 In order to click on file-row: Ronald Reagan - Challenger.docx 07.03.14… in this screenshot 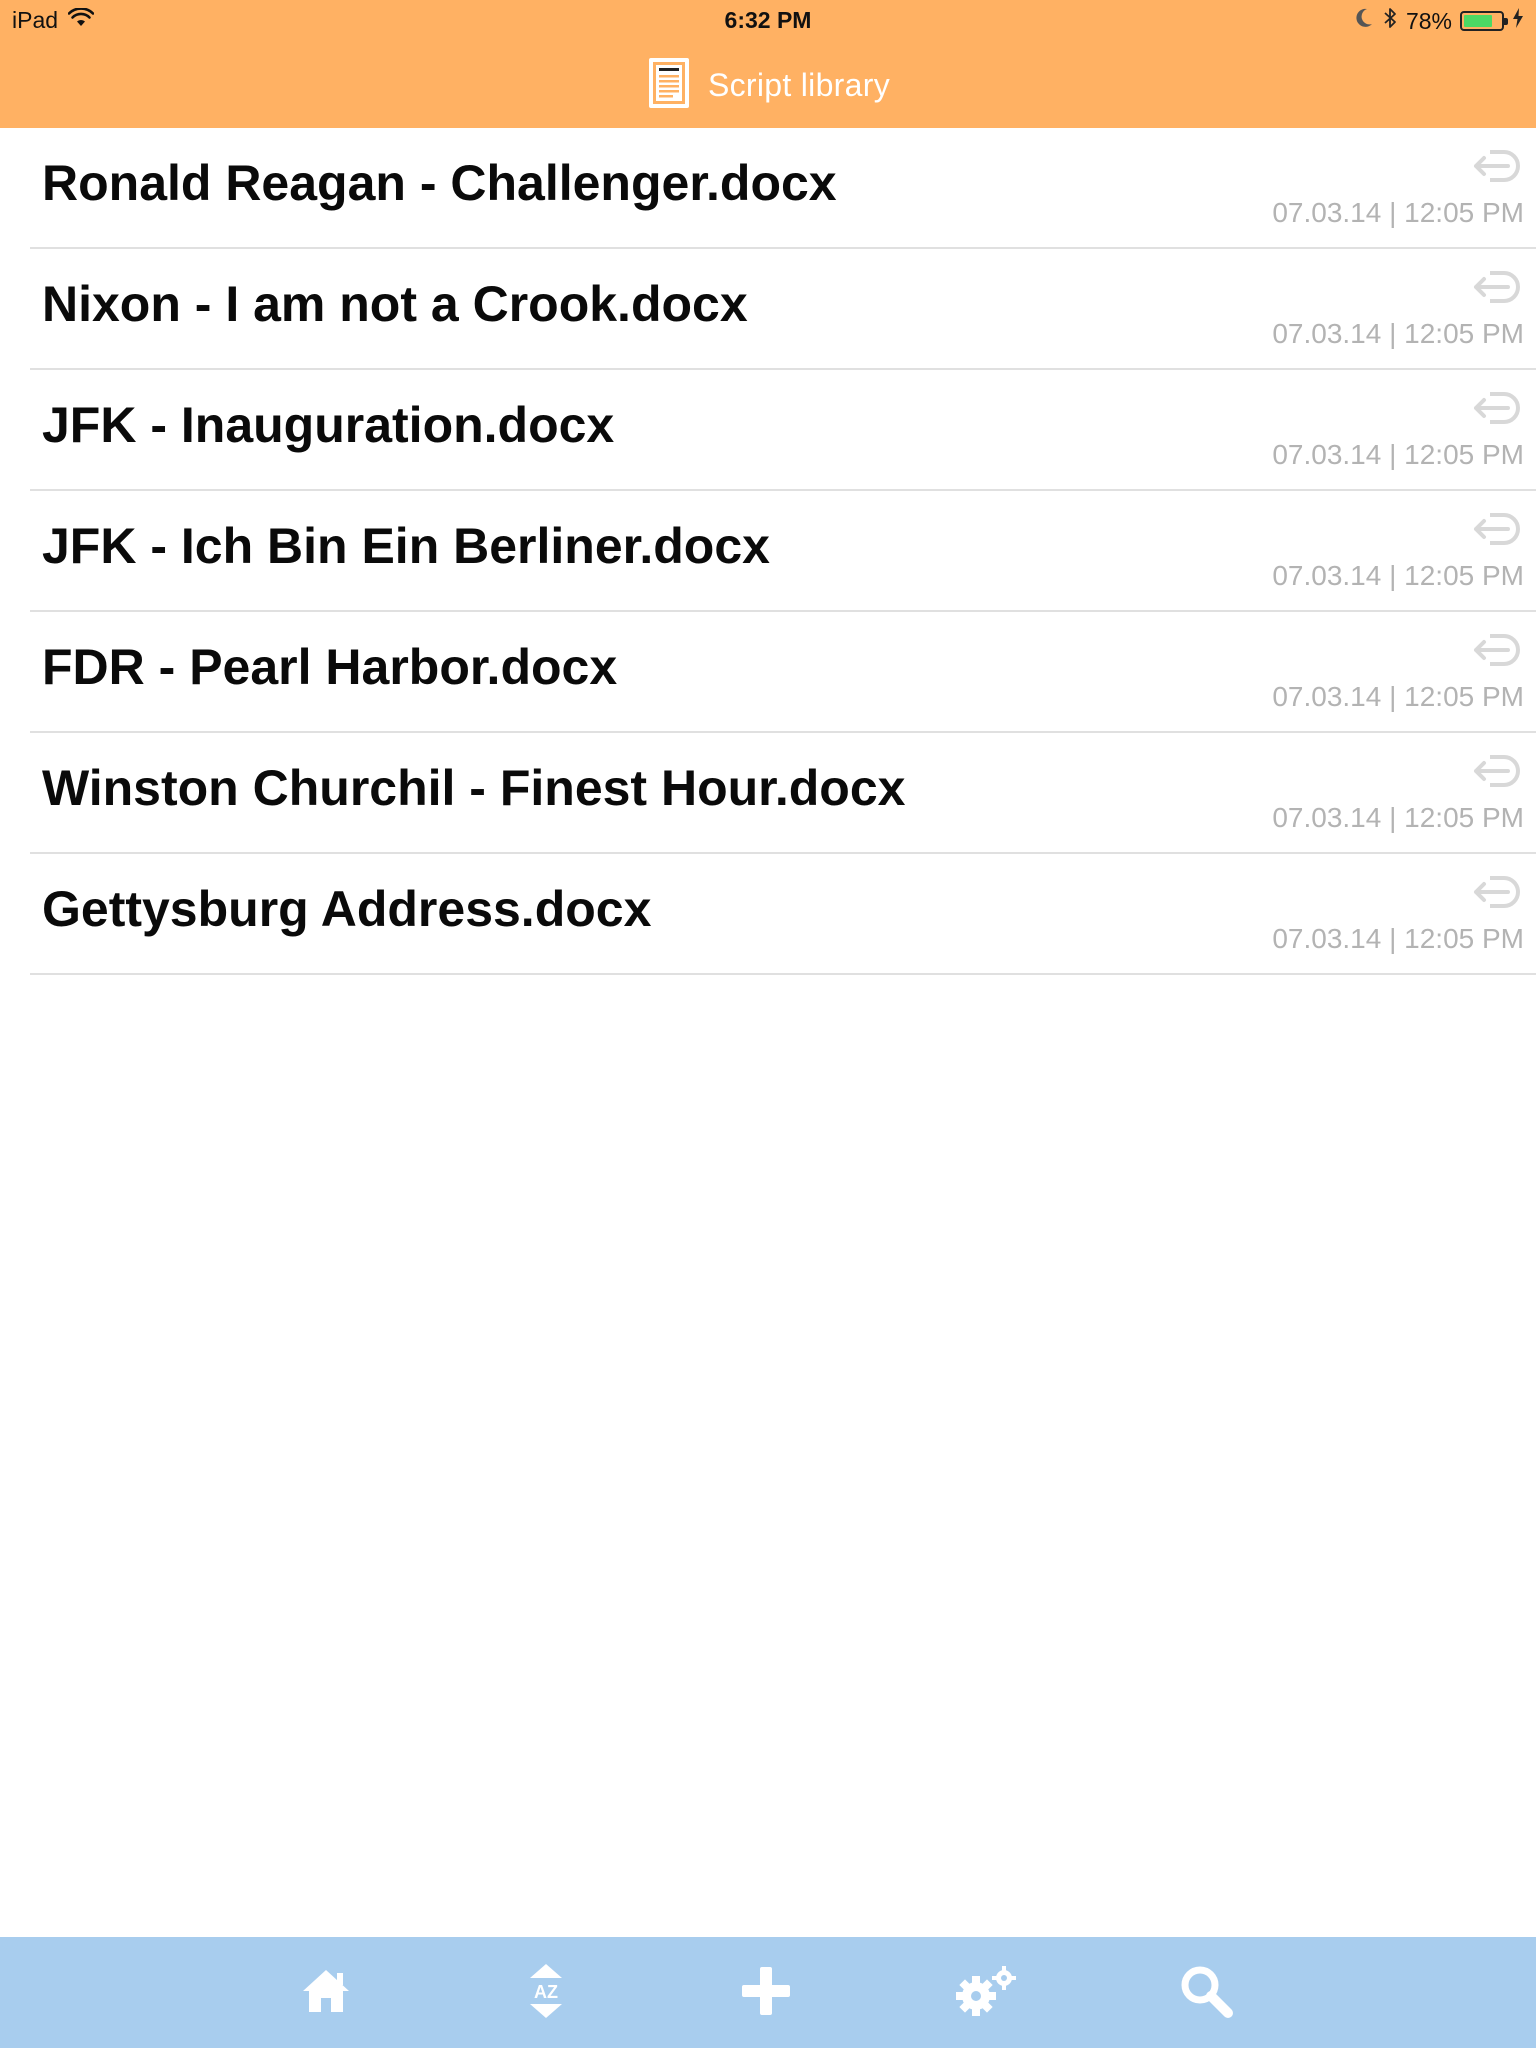, I will do `click(783, 188)`.